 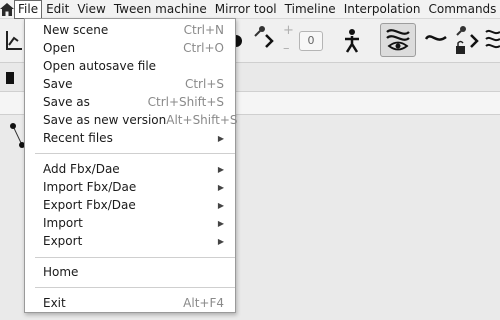 I want to click on menu-mirror-tool: Mirror tool, so click(x=246, y=9).